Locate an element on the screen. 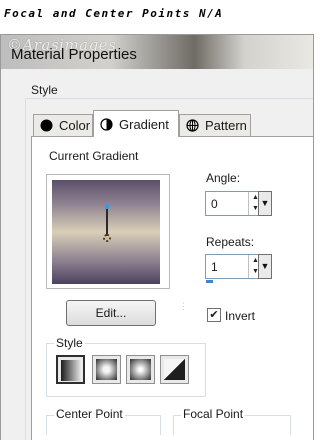  sunburst-swatch is located at coordinates (140, 369).